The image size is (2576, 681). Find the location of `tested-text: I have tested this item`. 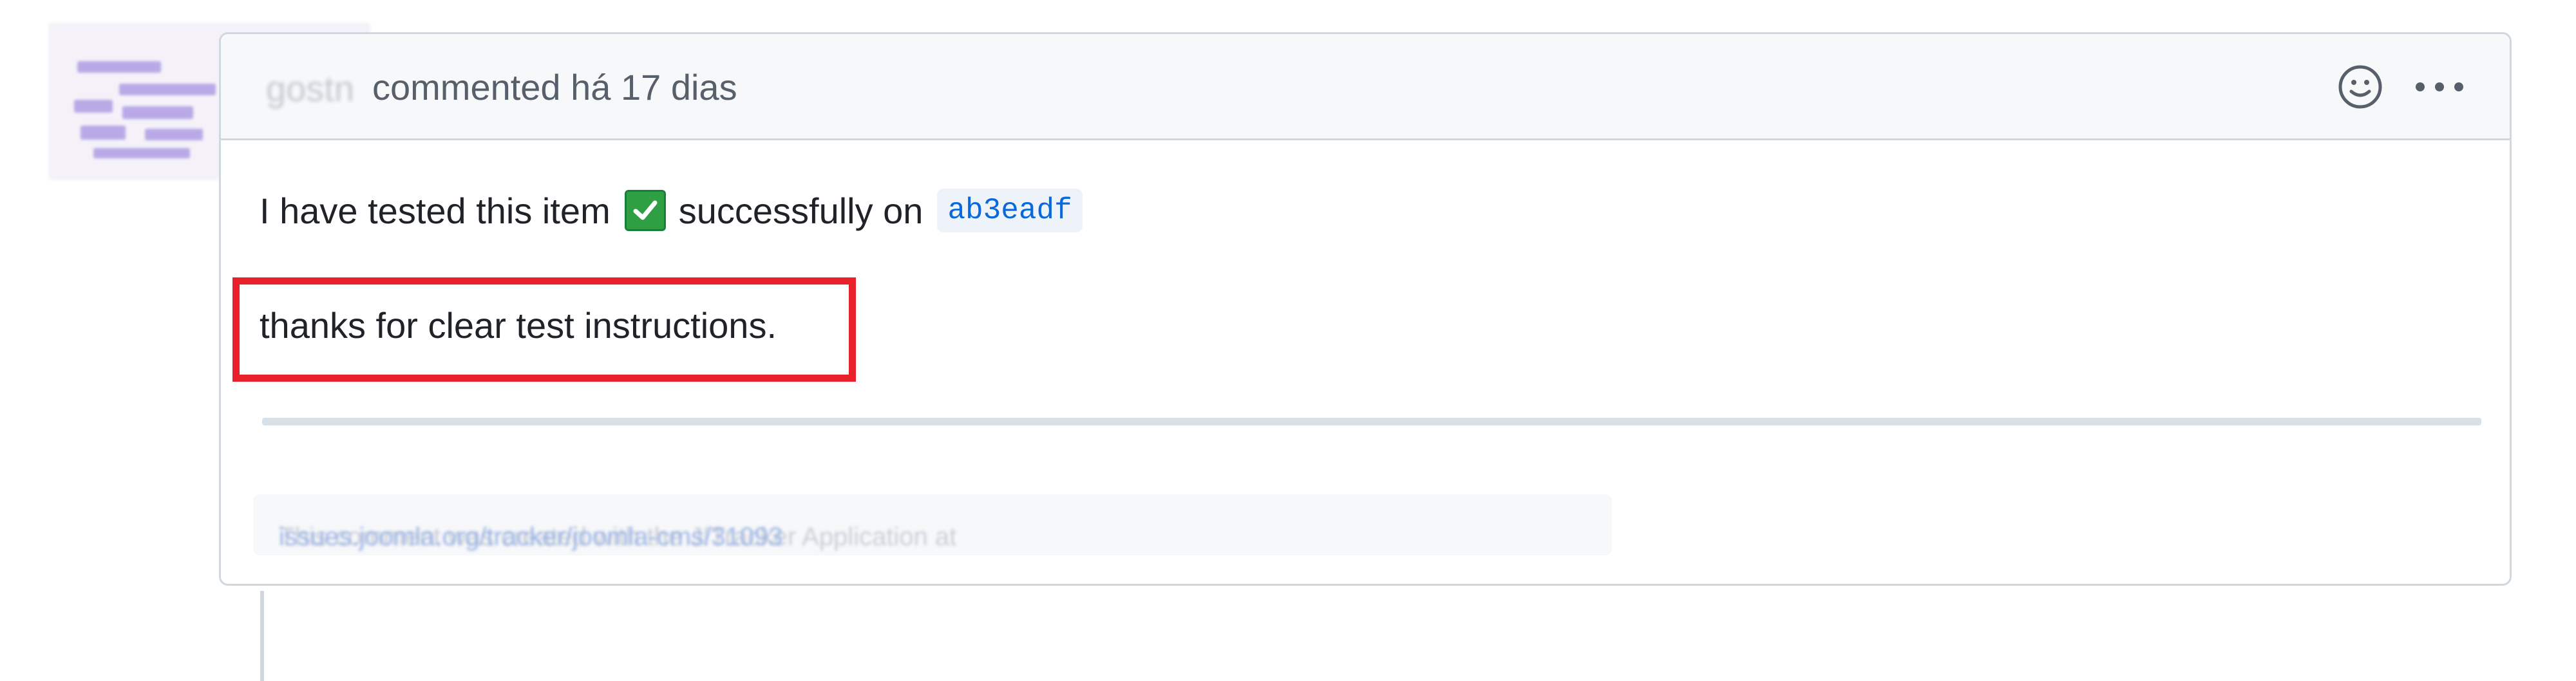

tested-text: I have tested this item is located at coordinates (435, 210).